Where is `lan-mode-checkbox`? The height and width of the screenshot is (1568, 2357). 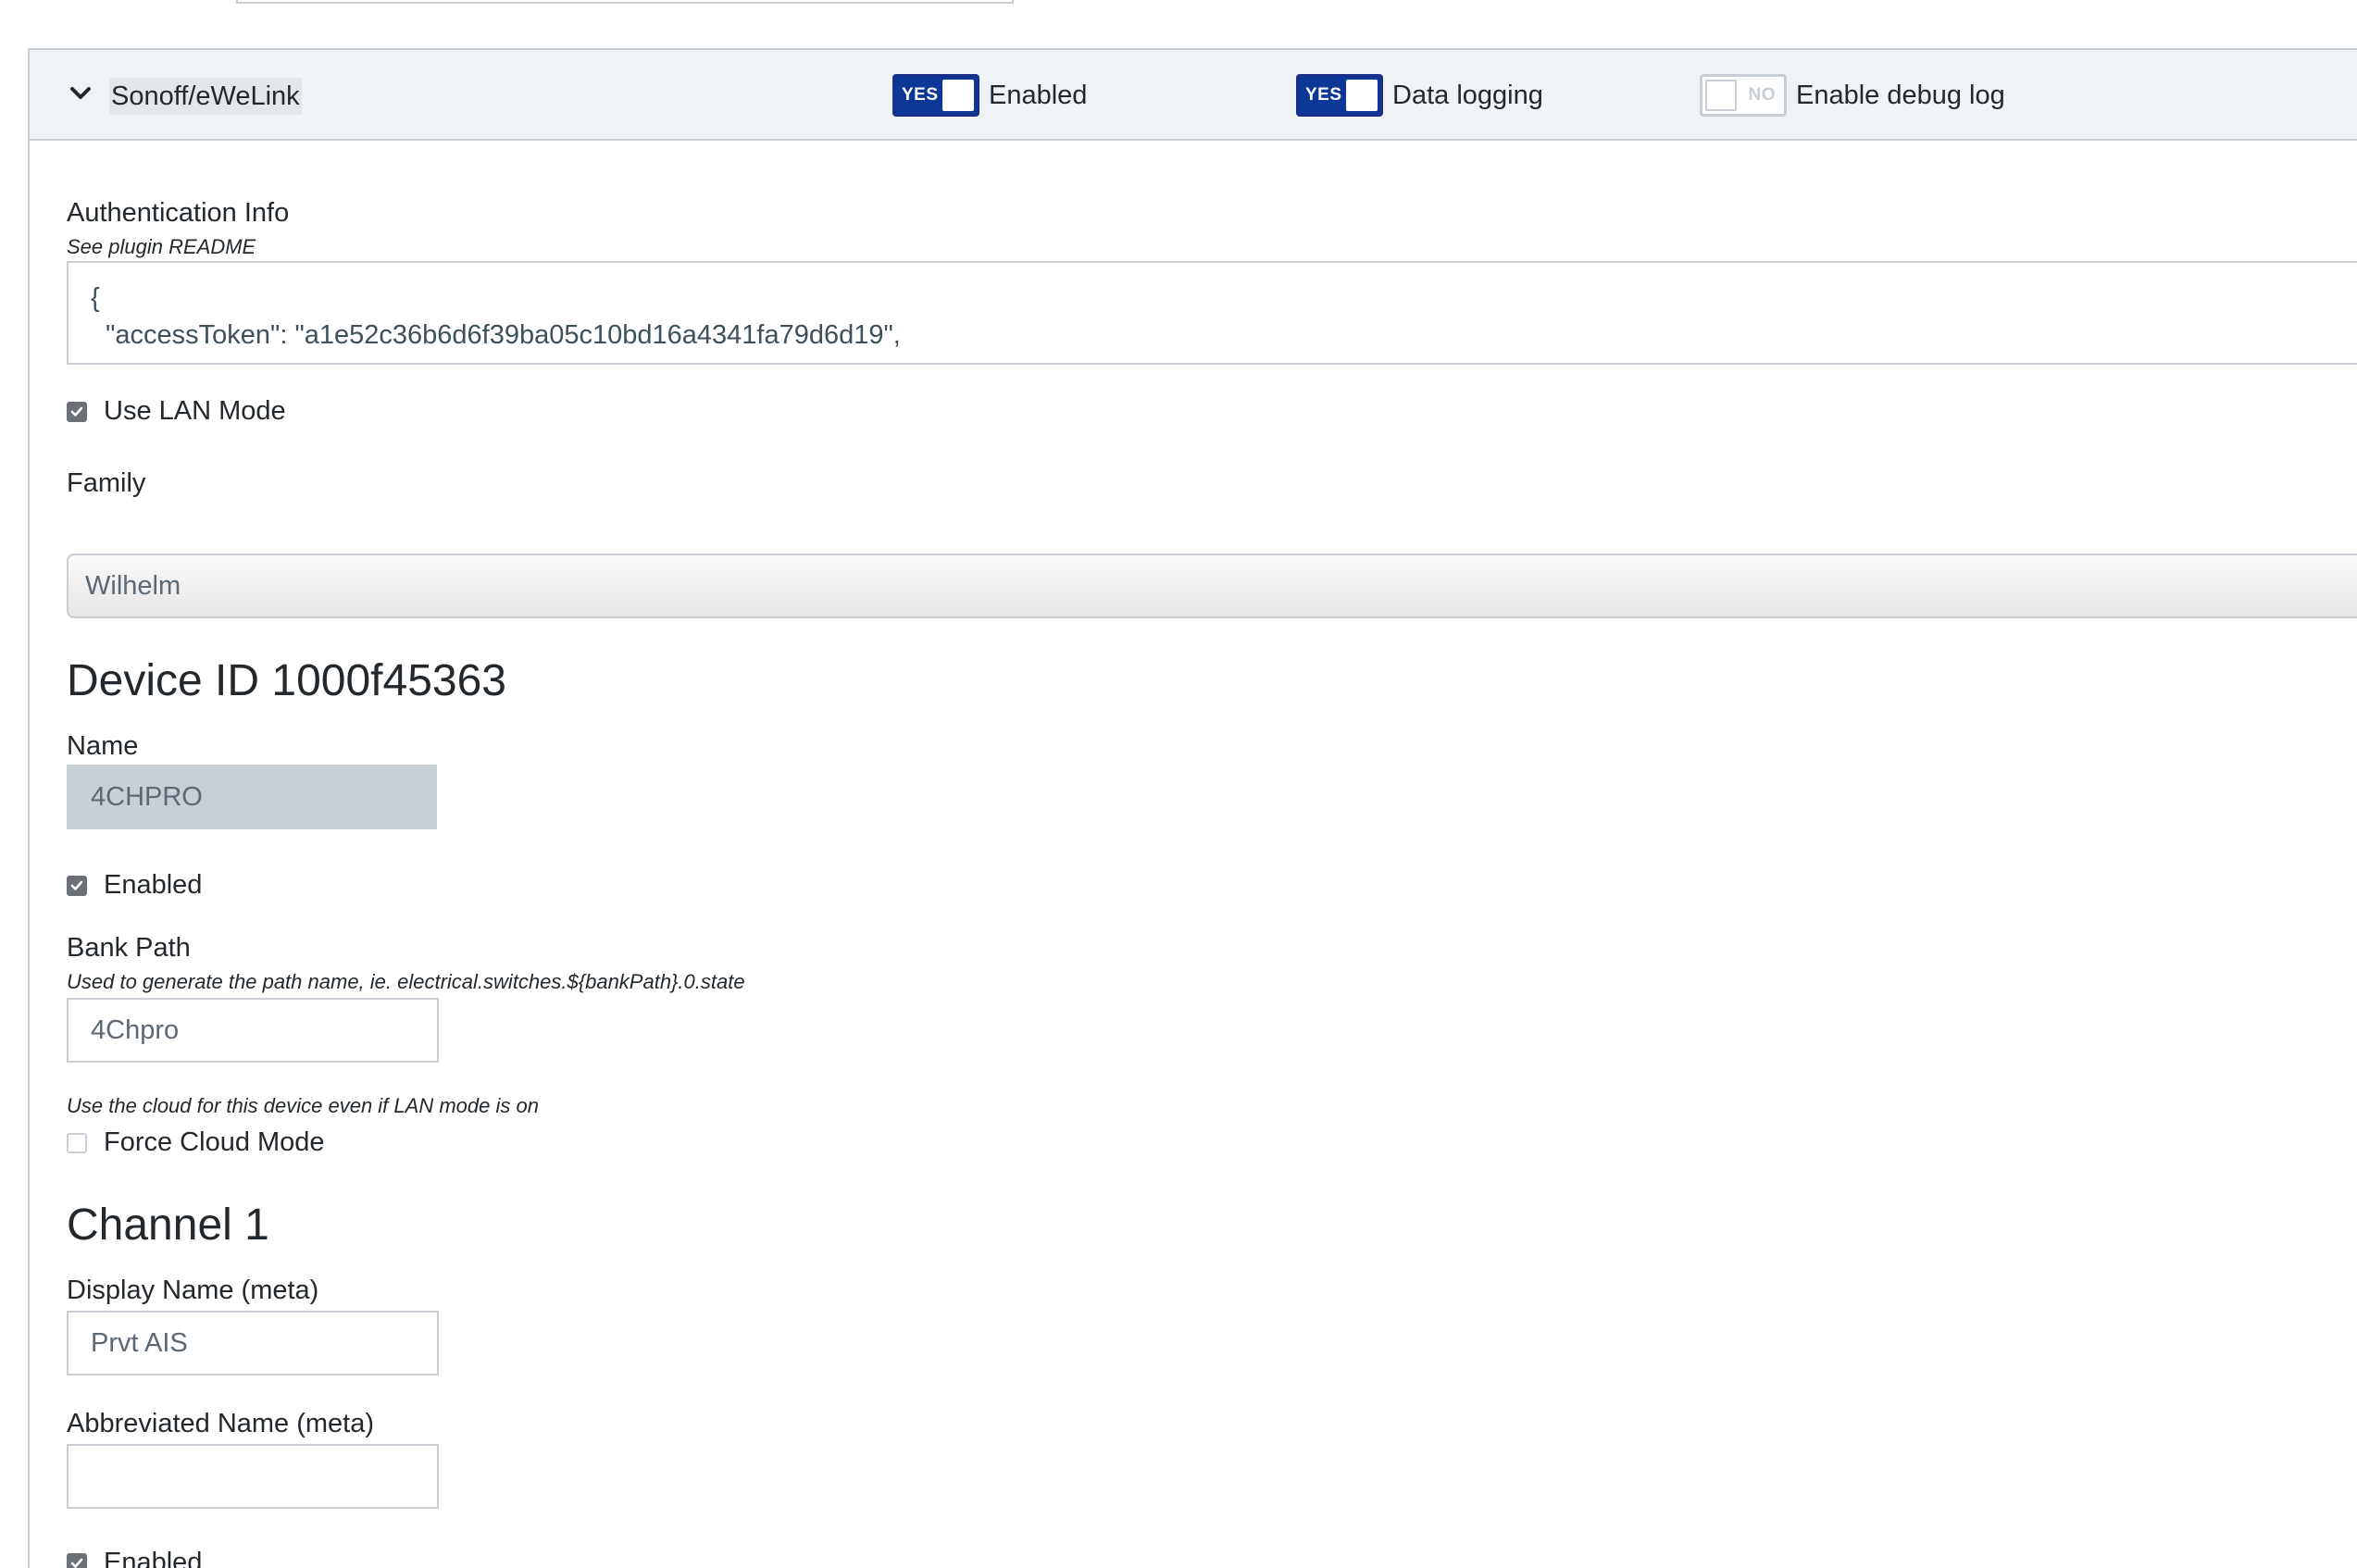 lan-mode-checkbox is located at coordinates (77, 411).